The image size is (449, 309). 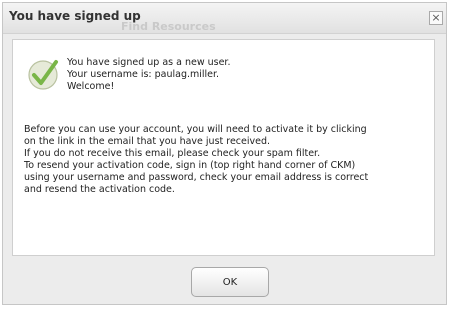 What do you see at coordinates (224, 18) in the screenshot?
I see `dialog-titlebar: Find Resources You have signed up ×` at bounding box center [224, 18].